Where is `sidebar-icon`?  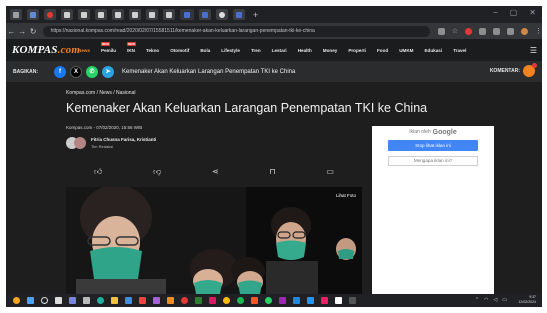 sidebar-icon is located at coordinates (510, 31).